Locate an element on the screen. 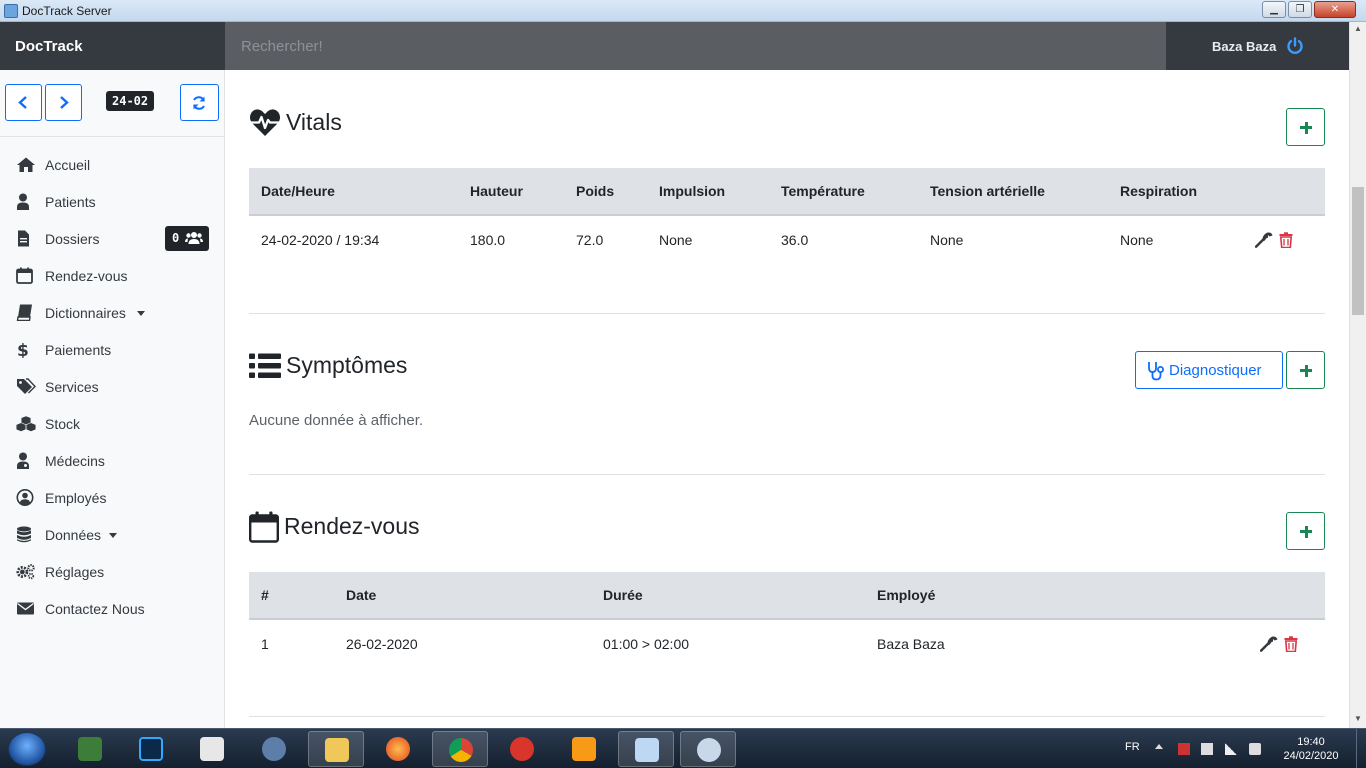 The image size is (1366, 768). maximize-button: ❐ is located at coordinates (1300, 9).